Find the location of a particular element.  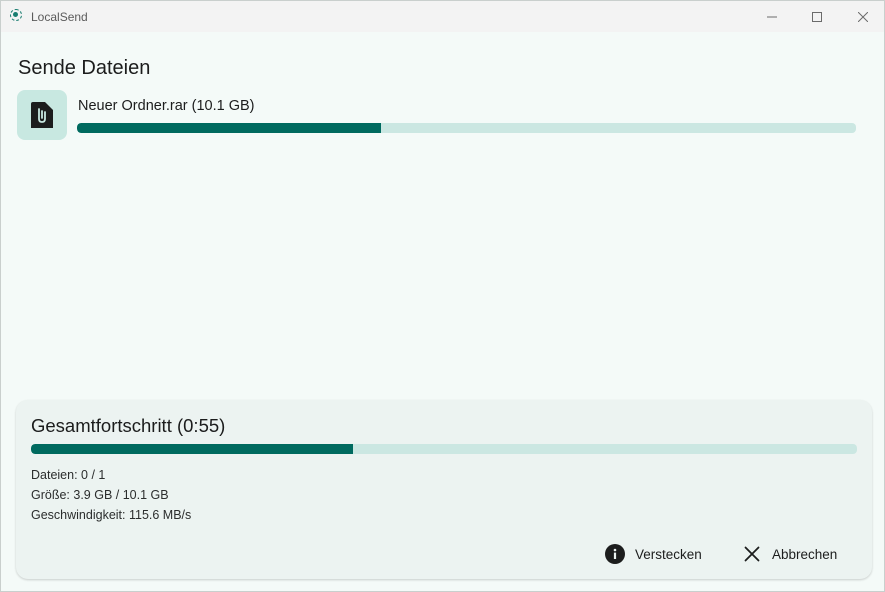

title-bar: LocalSend is located at coordinates (442, 16).